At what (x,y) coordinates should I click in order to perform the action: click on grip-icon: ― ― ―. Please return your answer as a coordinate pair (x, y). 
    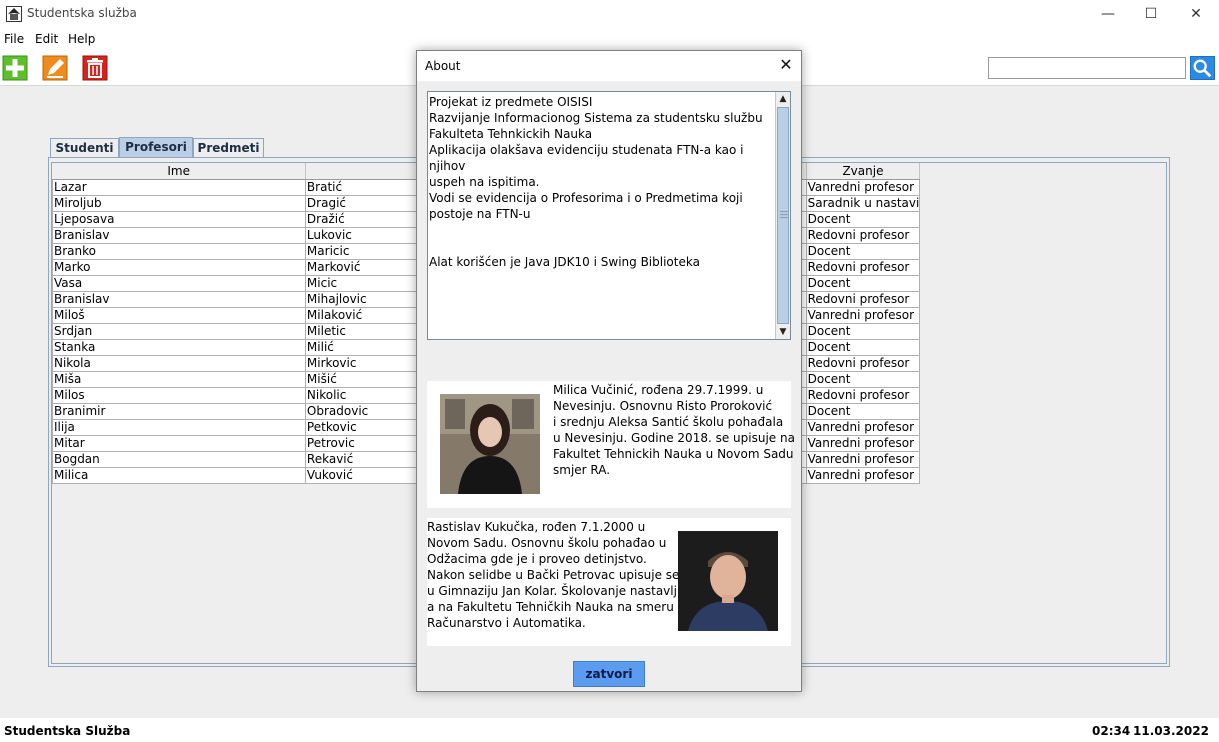
    Looking at the image, I should click on (784, 214).